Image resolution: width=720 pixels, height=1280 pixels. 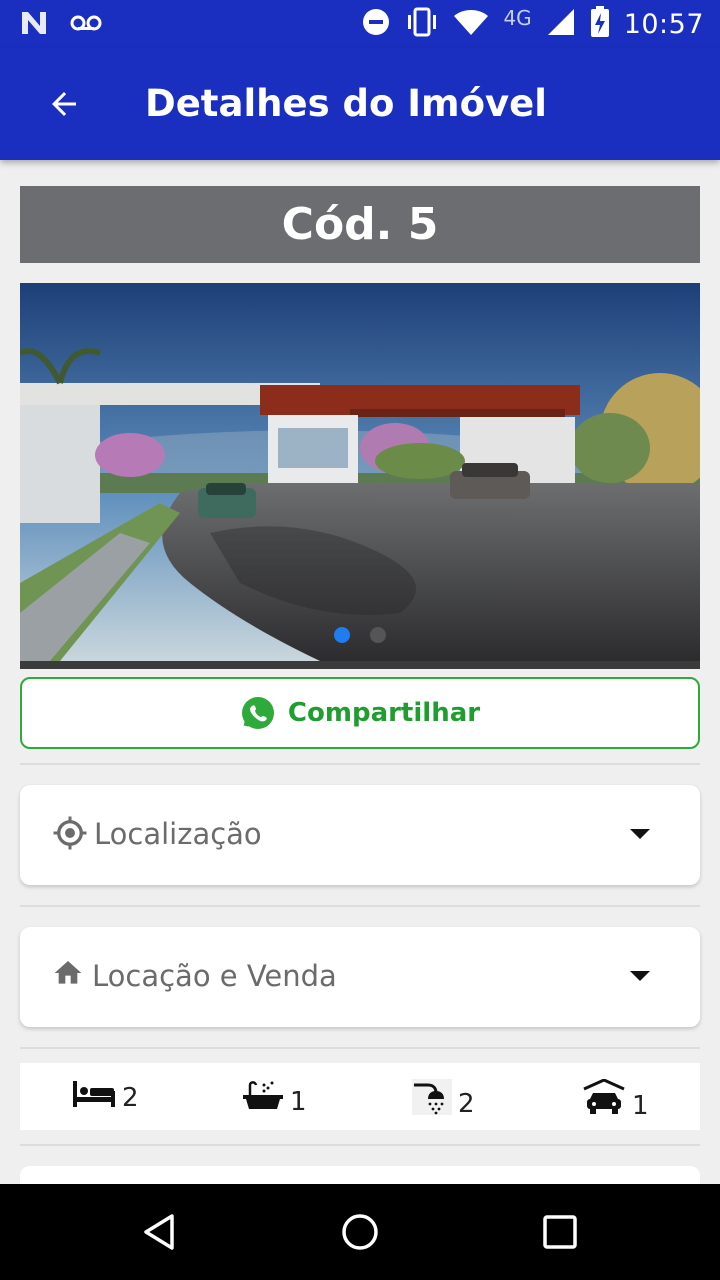 I want to click on nav-home-button, so click(x=360, y=1232).